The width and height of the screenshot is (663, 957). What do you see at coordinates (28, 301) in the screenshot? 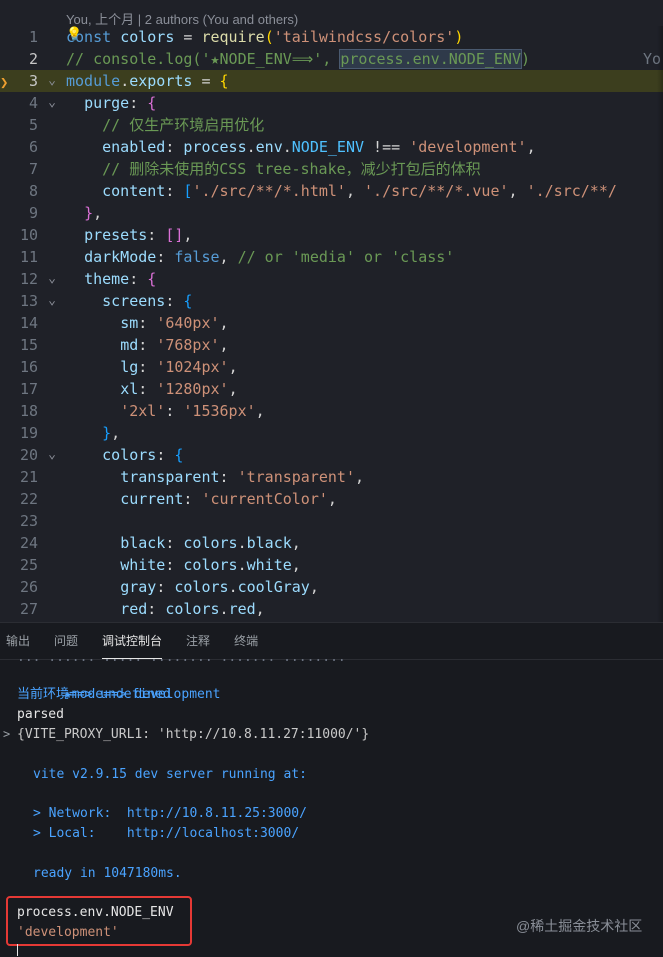
I see `line-number: 13` at bounding box center [28, 301].